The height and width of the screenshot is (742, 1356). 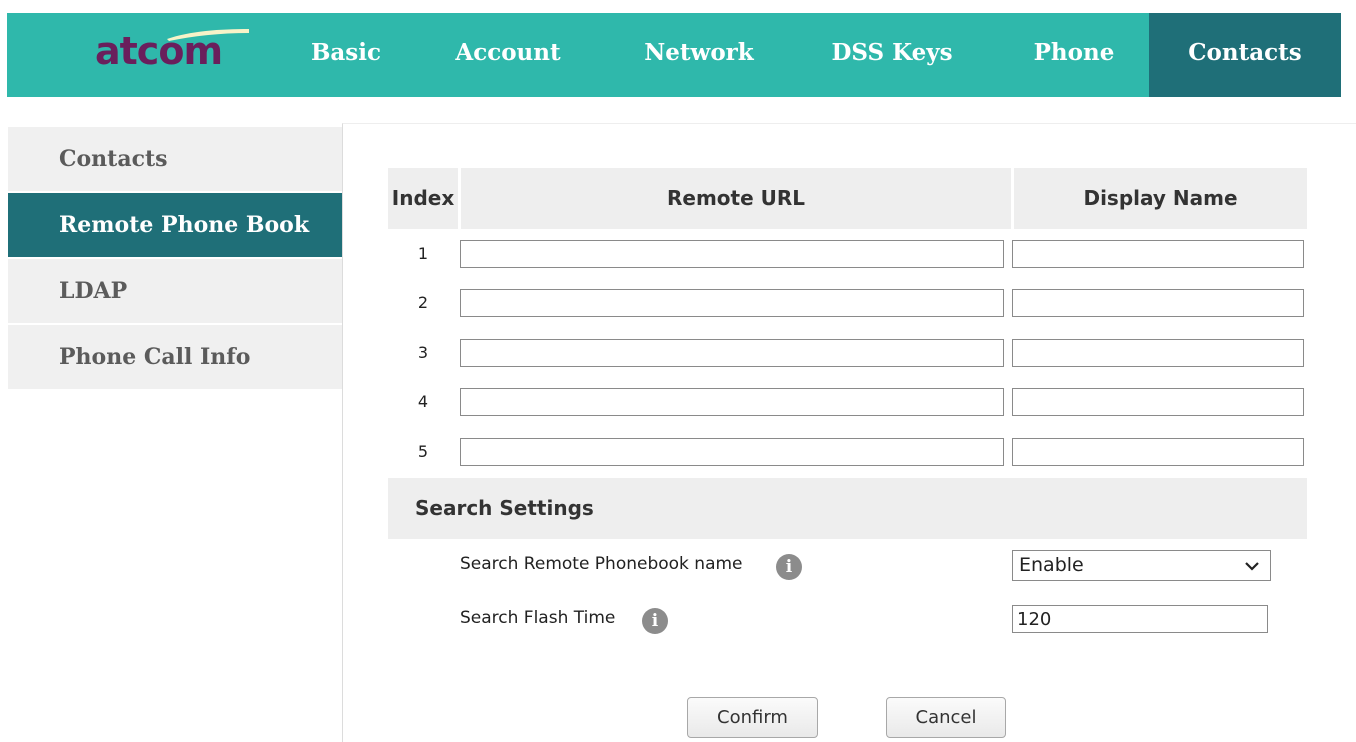 I want to click on atcom-logo: atcom, so click(x=175, y=55).